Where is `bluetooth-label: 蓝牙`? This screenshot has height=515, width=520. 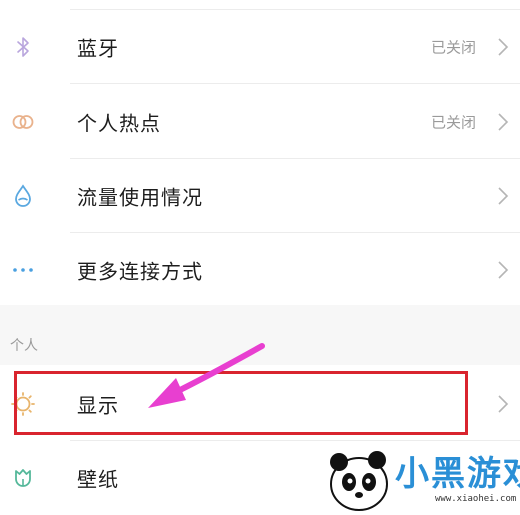 bluetooth-label: 蓝牙 is located at coordinates (98, 48).